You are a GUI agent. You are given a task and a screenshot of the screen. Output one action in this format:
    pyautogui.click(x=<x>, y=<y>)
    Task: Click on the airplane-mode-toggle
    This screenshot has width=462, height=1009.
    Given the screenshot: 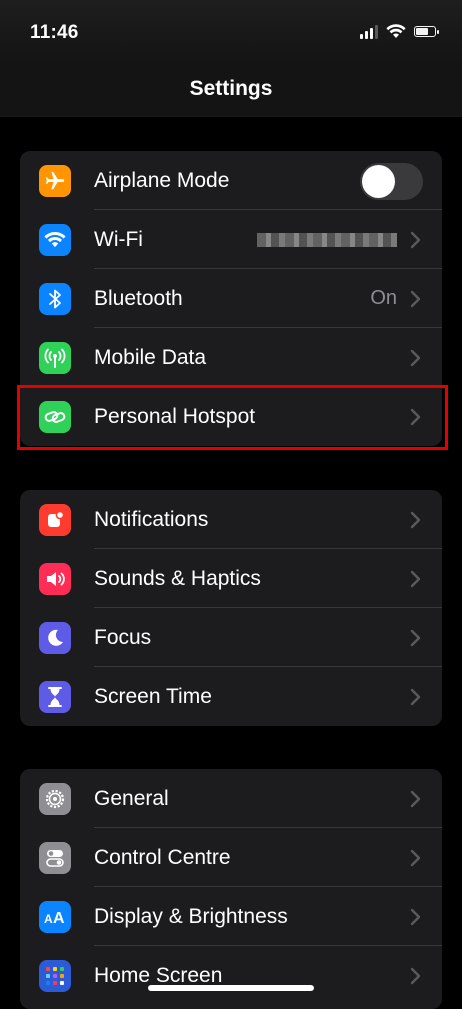 What is the action you would take?
    pyautogui.click(x=391, y=181)
    